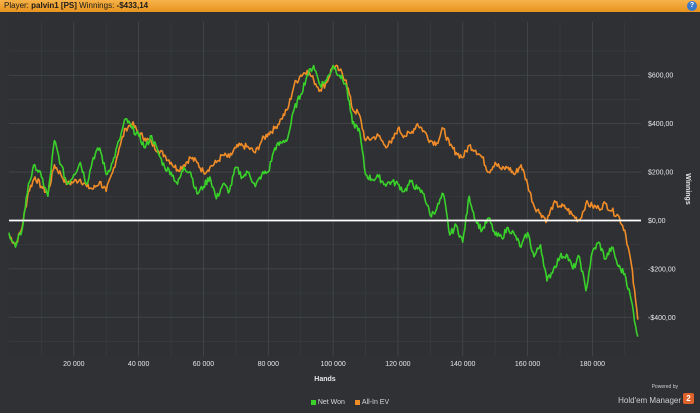 The image size is (700, 413). I want to click on x-axis-label: Hands, so click(325, 379).